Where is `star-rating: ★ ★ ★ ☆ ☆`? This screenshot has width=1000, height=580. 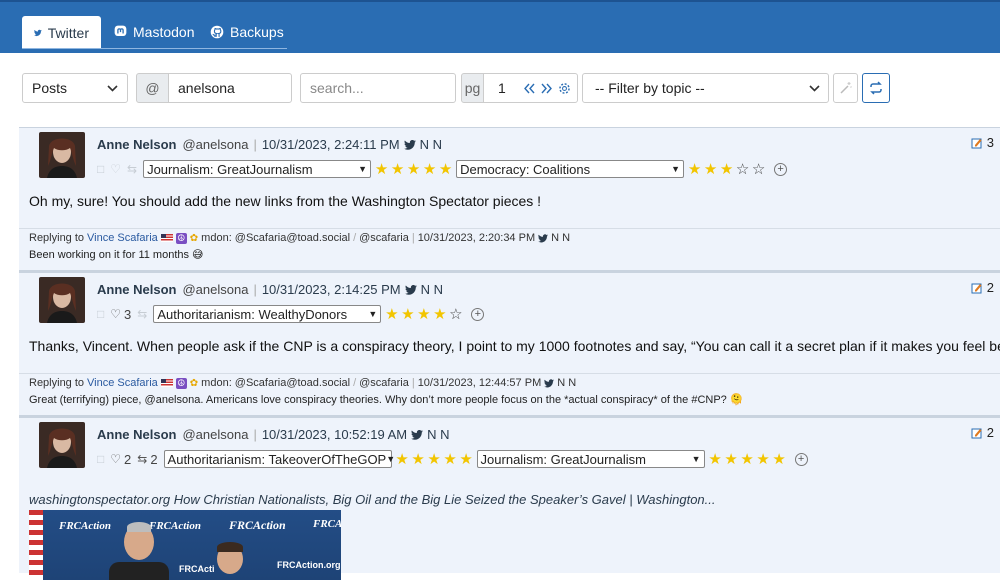
star-rating: ★ ★ ★ ☆ ☆ is located at coordinates (726, 169).